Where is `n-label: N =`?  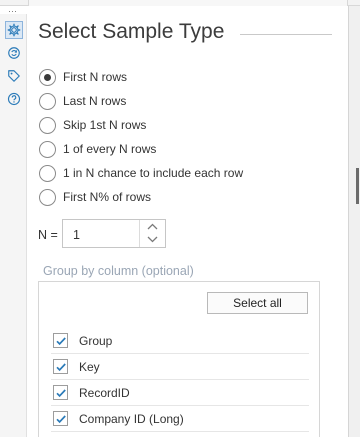
n-label: N = is located at coordinates (48, 235).